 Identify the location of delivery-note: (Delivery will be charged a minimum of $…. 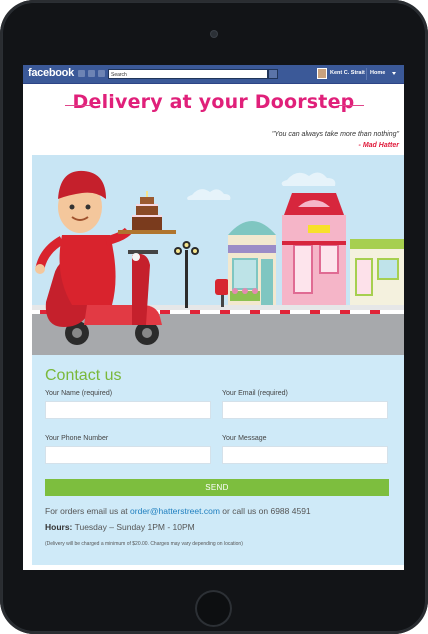
(144, 544).